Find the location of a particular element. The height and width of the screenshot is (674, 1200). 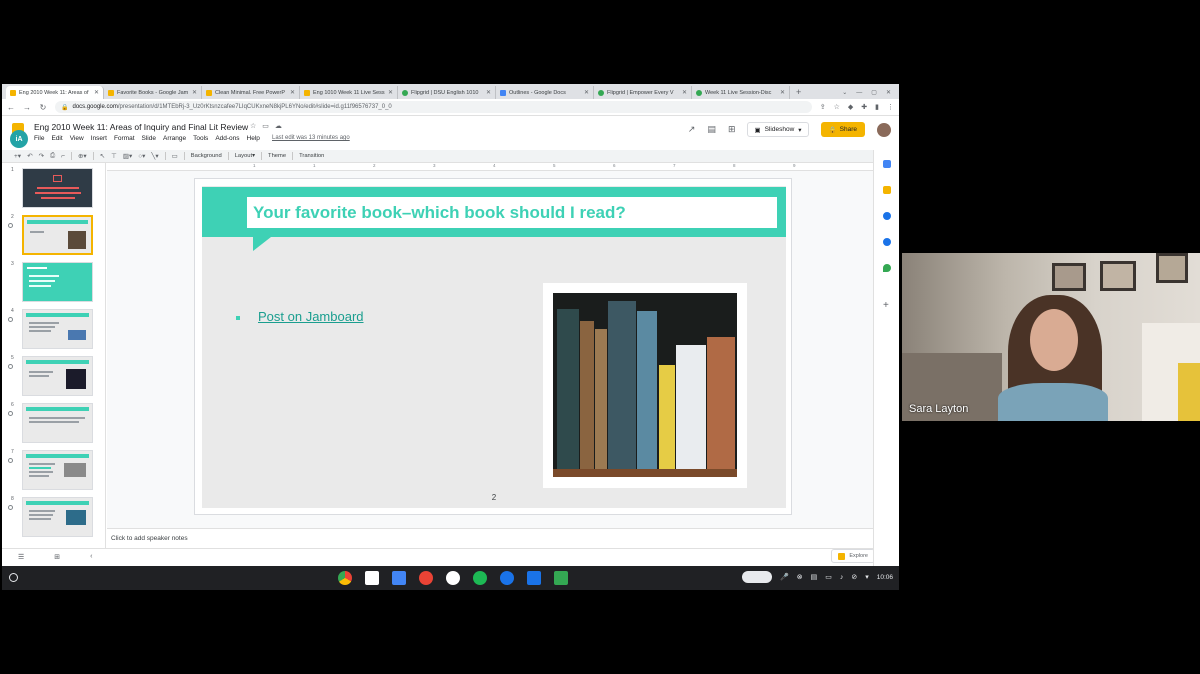

maps-icon is located at coordinates (887, 268).